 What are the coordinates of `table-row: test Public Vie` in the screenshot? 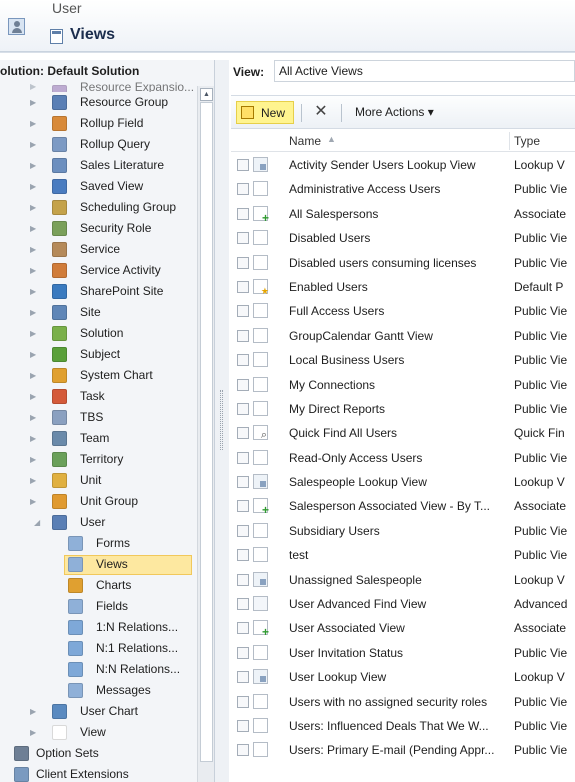 It's located at (403, 555).